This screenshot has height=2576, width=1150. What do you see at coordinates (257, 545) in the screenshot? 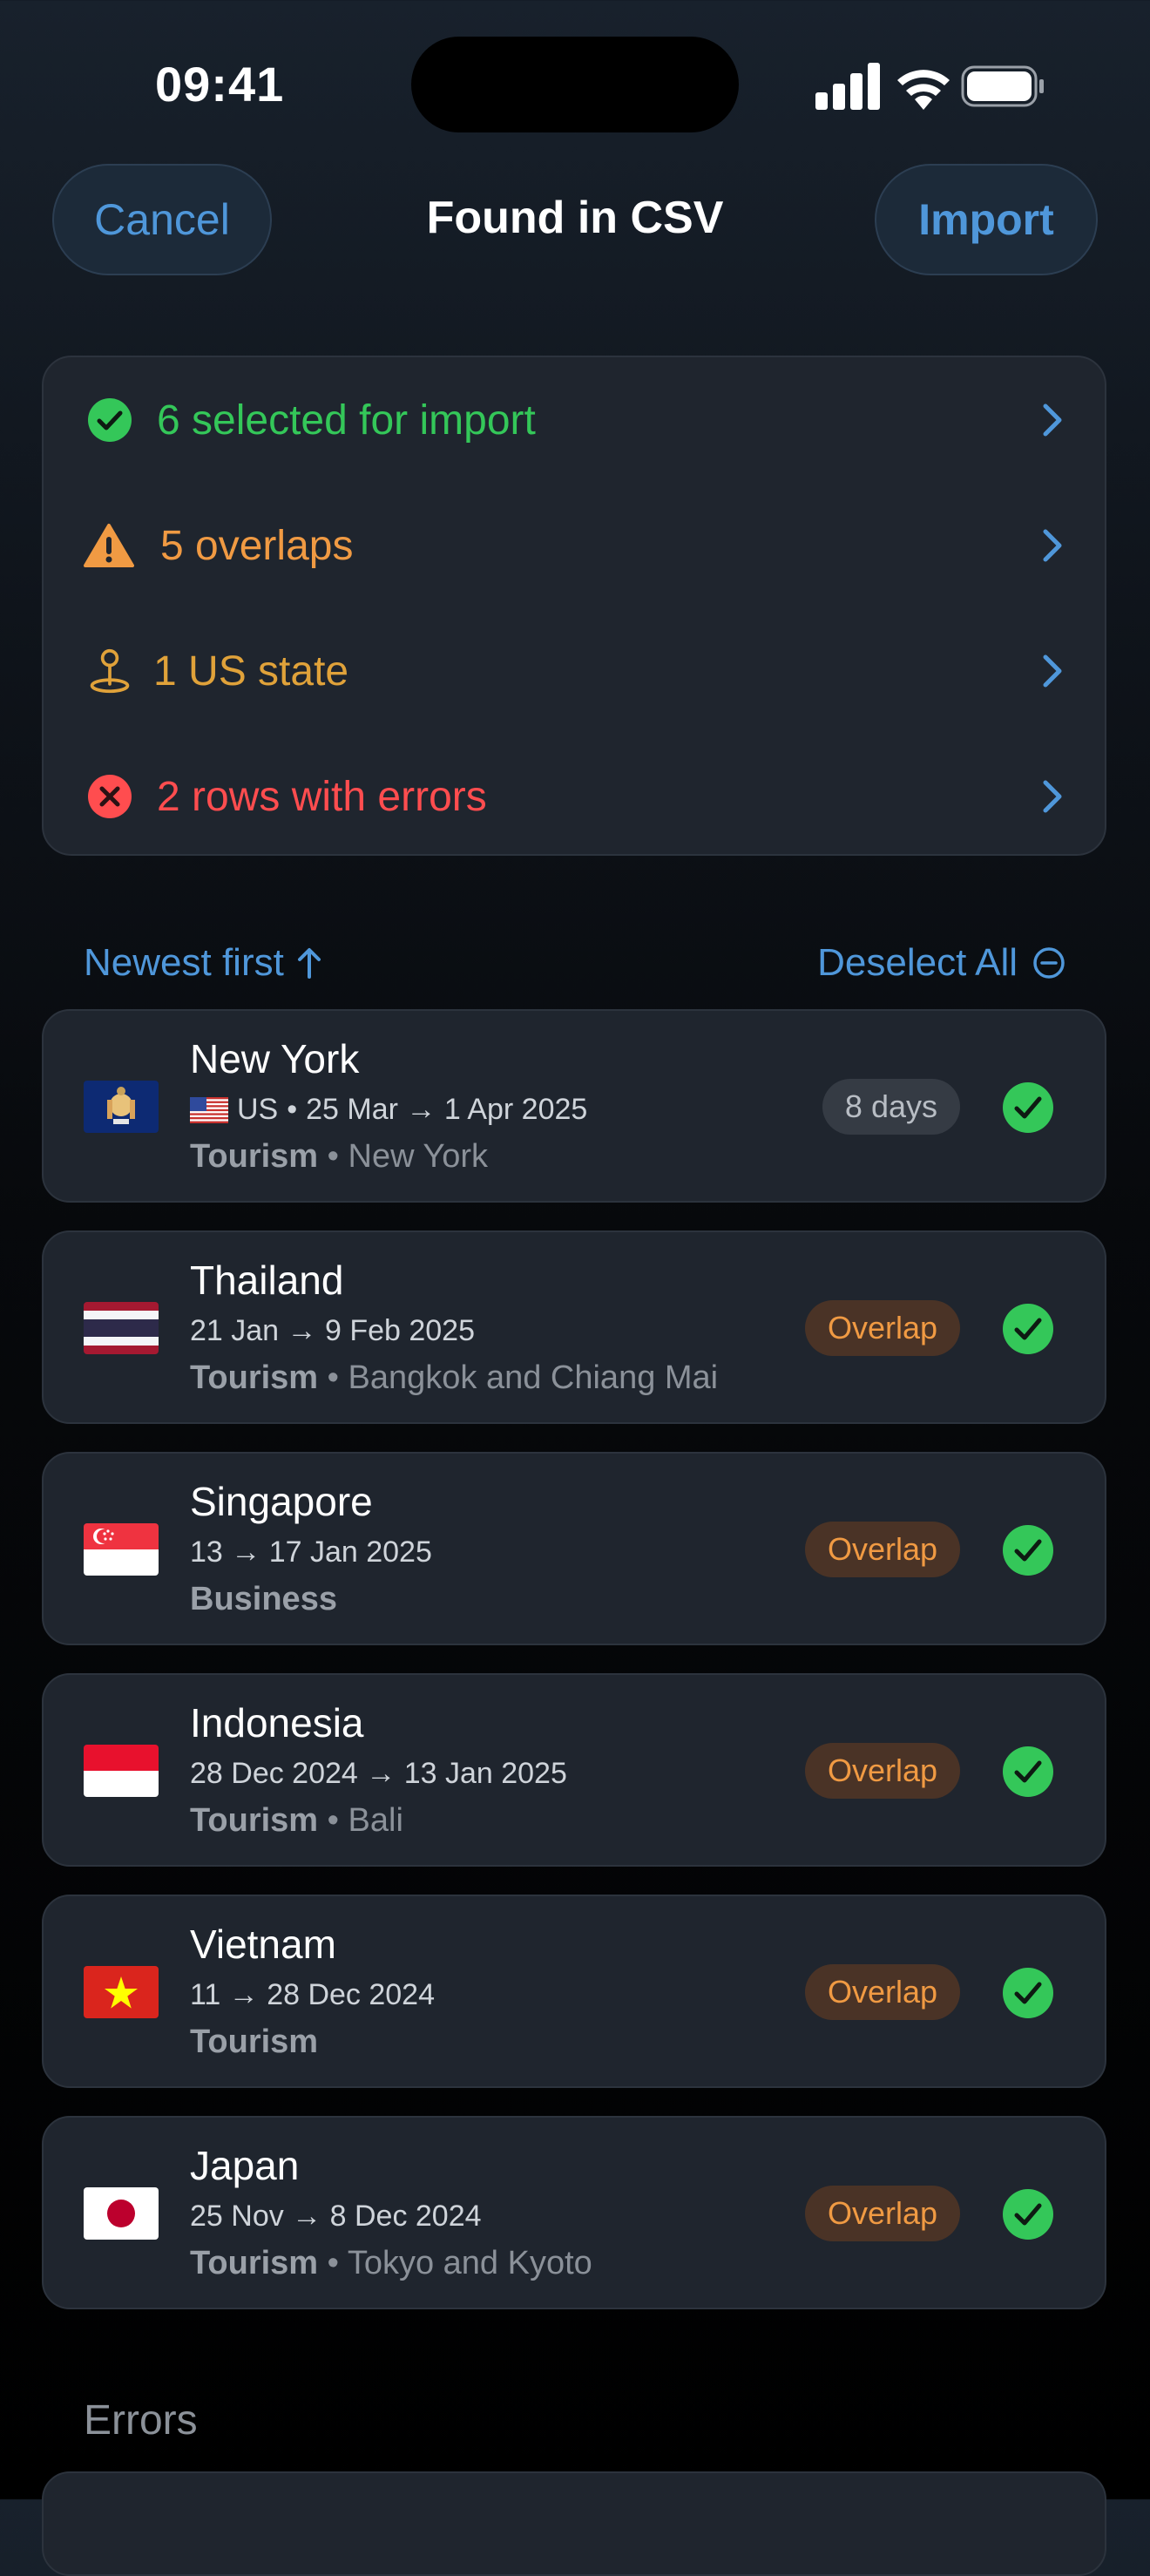
I see `summary-overlaps-label: 5 overlaps` at bounding box center [257, 545].